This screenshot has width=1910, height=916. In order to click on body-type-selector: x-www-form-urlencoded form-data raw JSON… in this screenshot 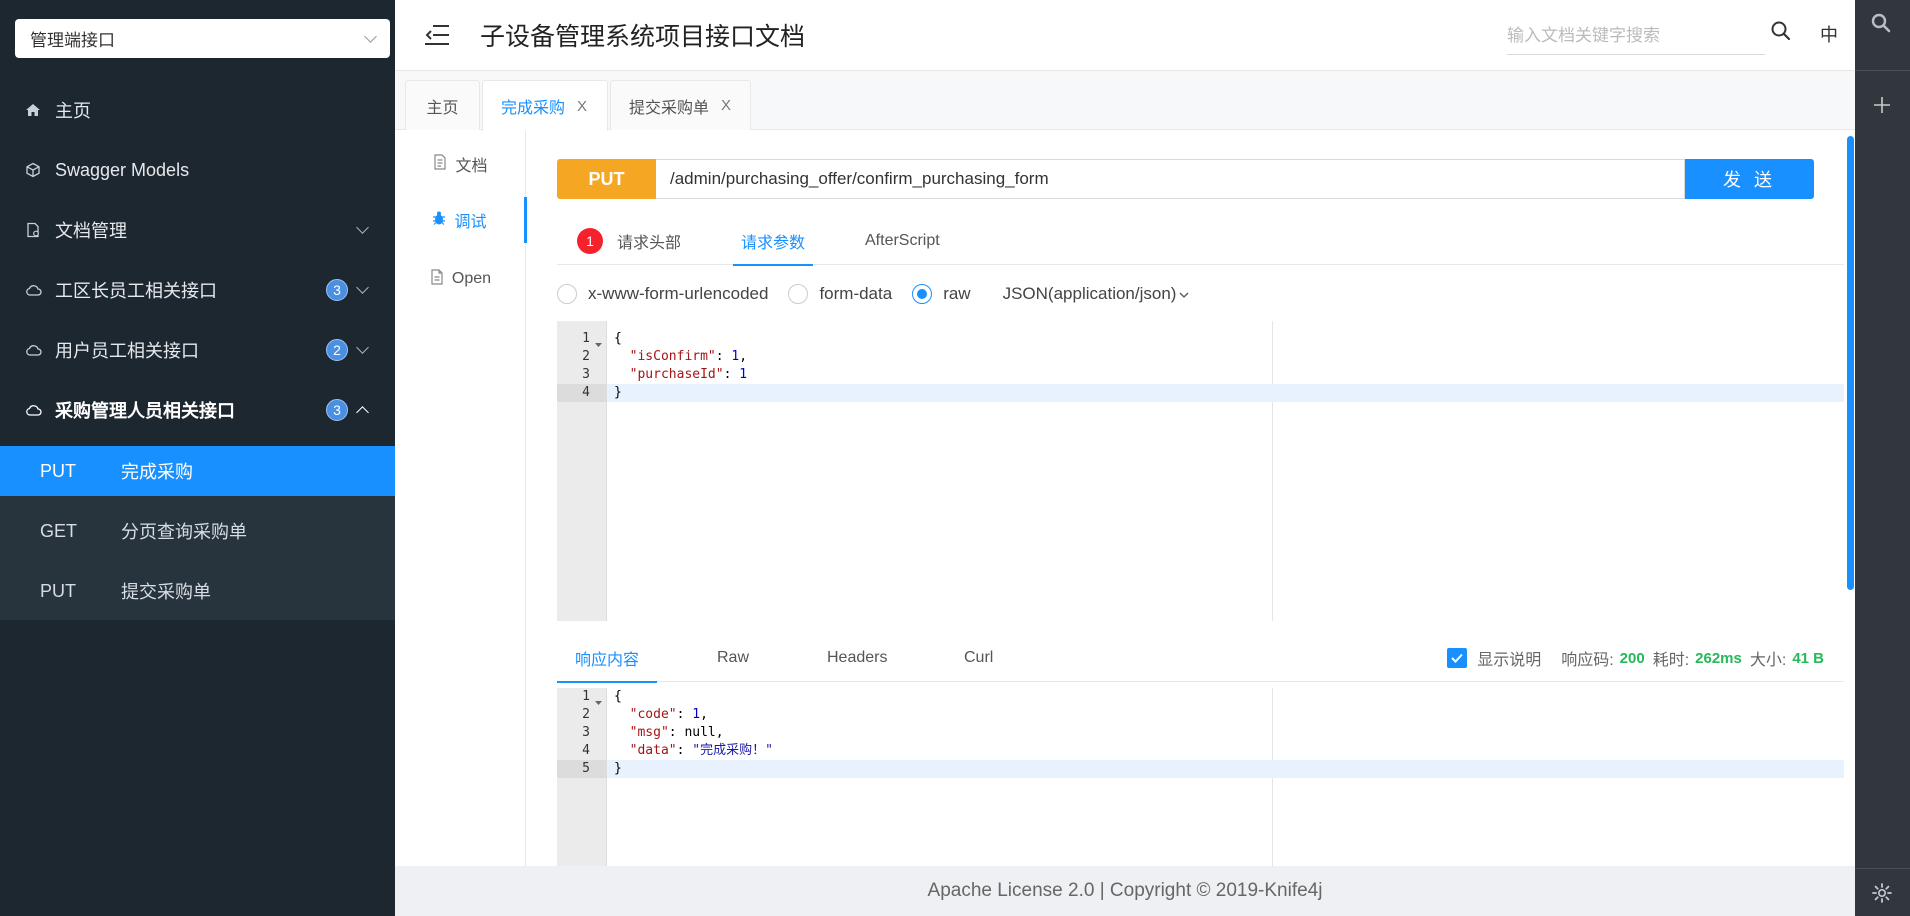, I will do `click(873, 294)`.